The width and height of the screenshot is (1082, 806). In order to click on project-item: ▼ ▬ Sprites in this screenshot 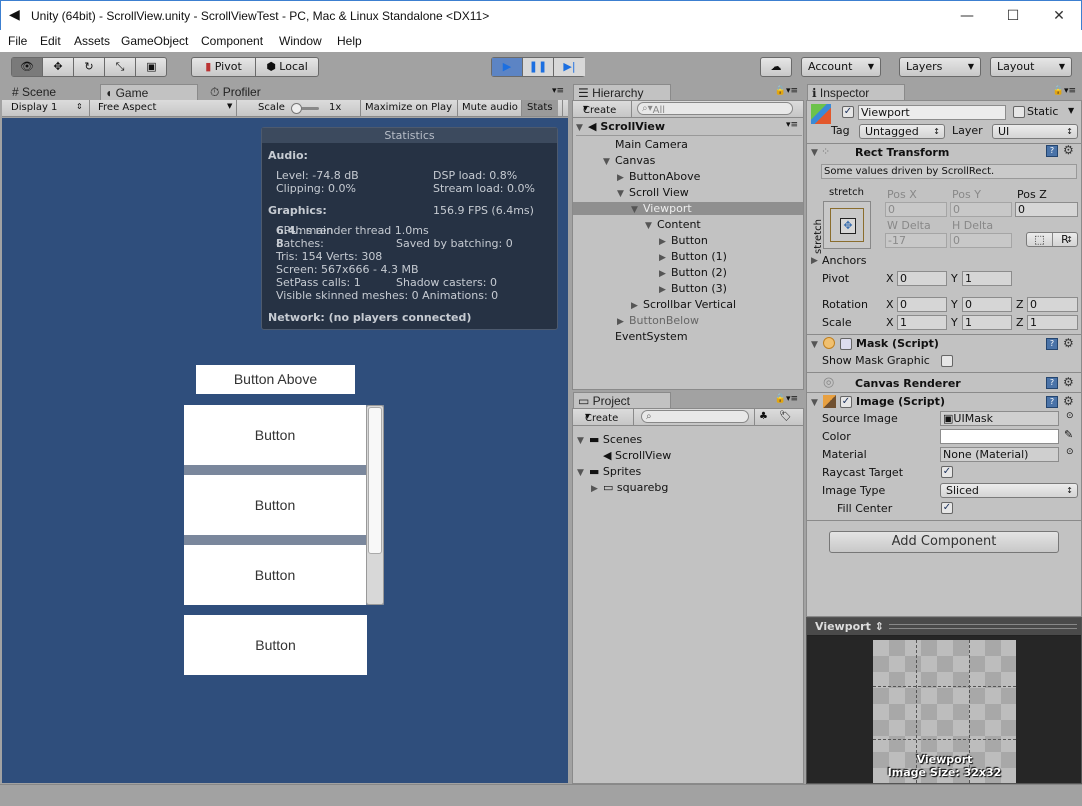, I will do `click(609, 471)`.